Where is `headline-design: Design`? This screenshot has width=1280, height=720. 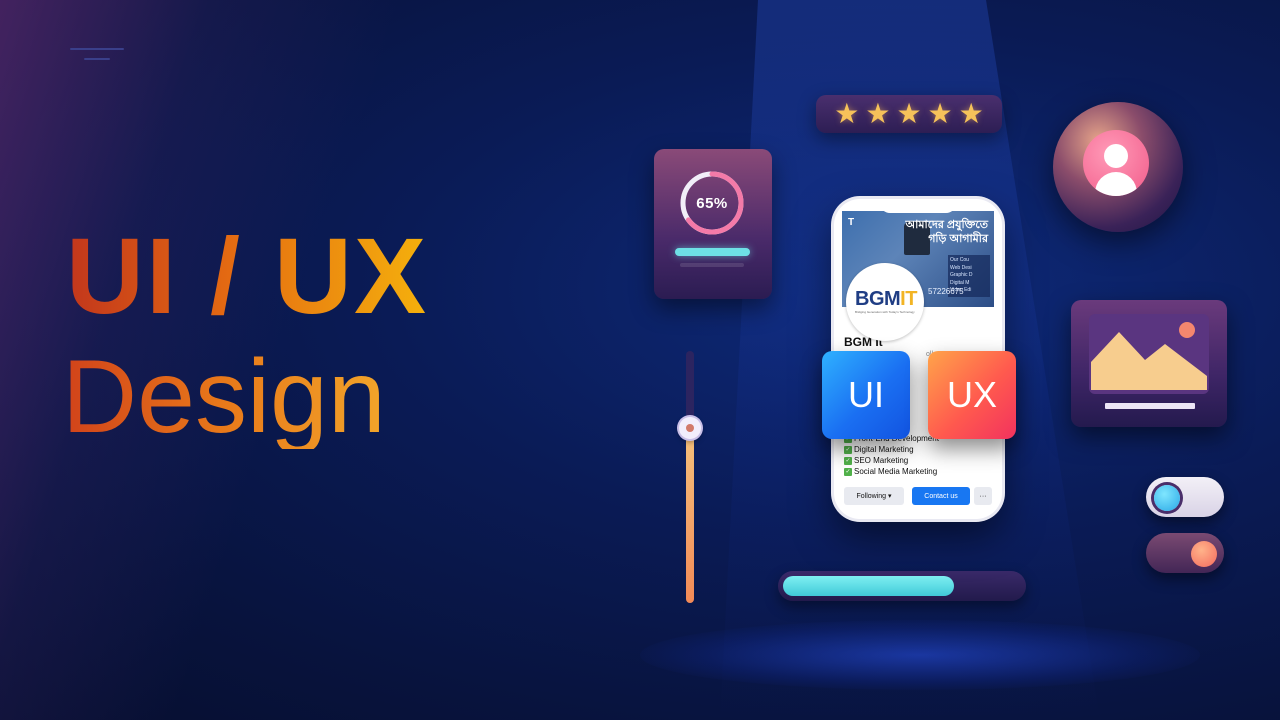
headline-design: Design is located at coordinates (224, 397).